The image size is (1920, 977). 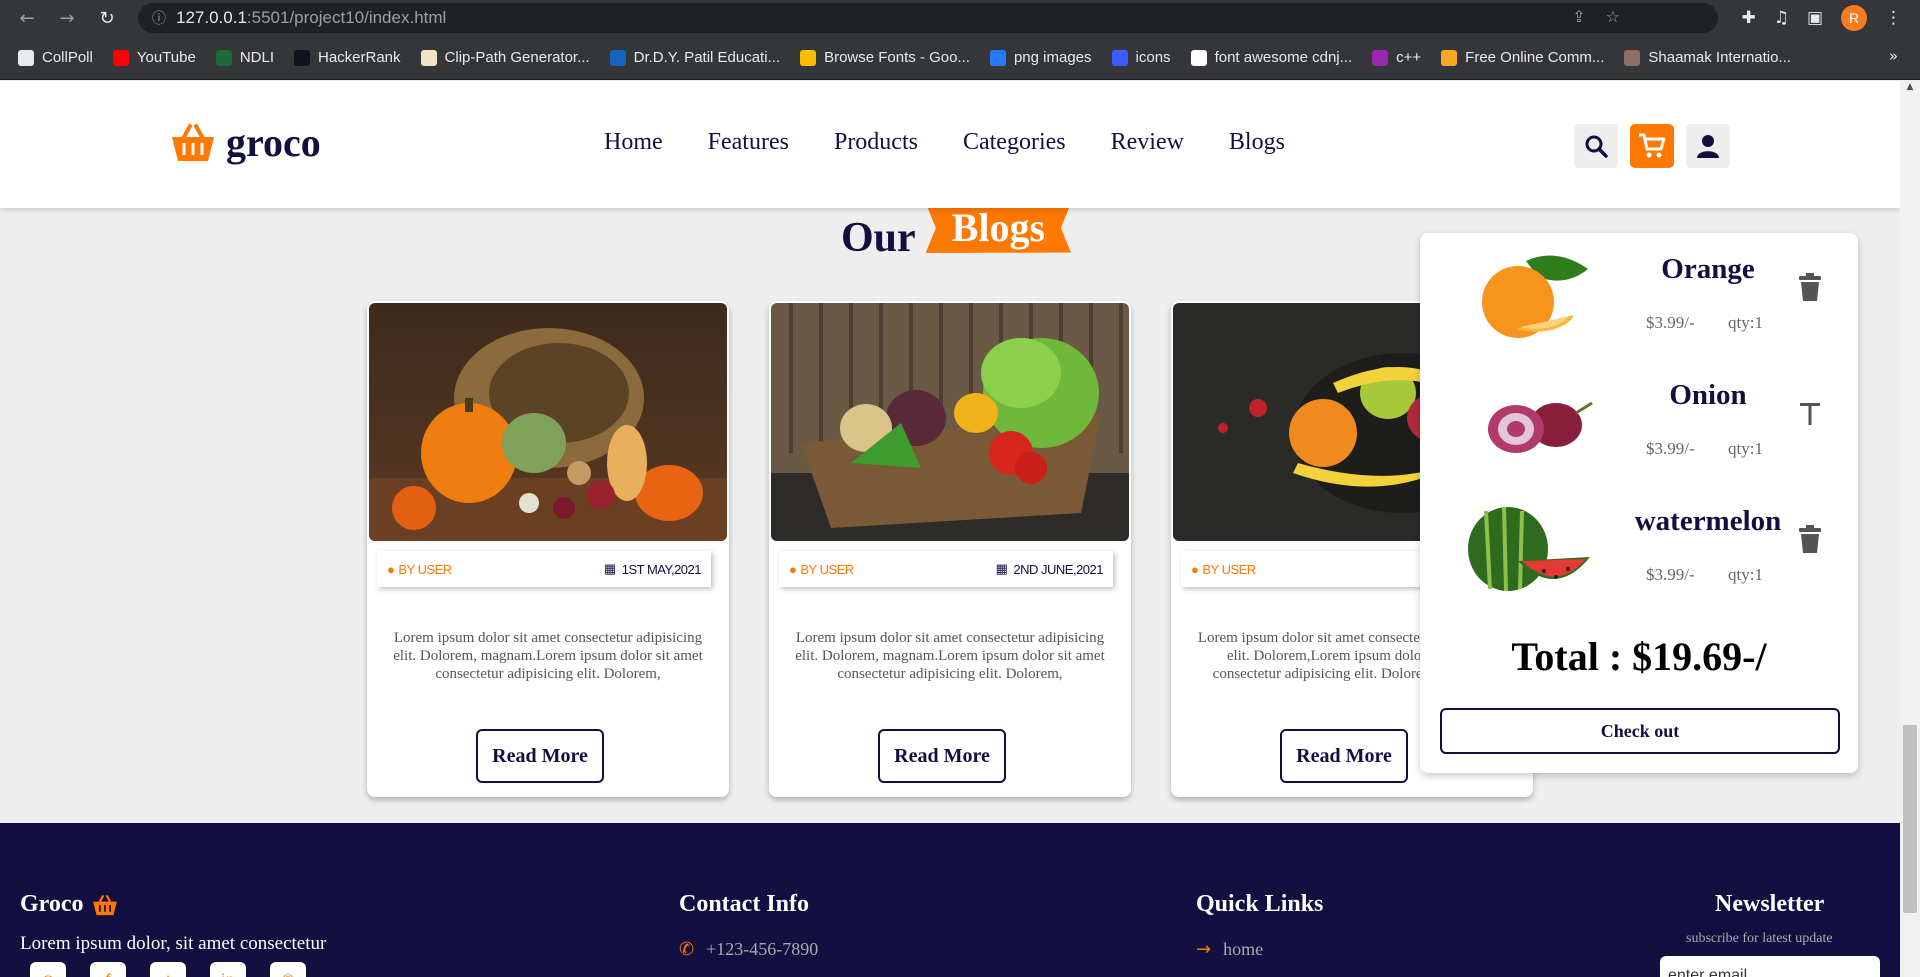 I want to click on blog-image-vegetable-basket, so click(x=950, y=422).